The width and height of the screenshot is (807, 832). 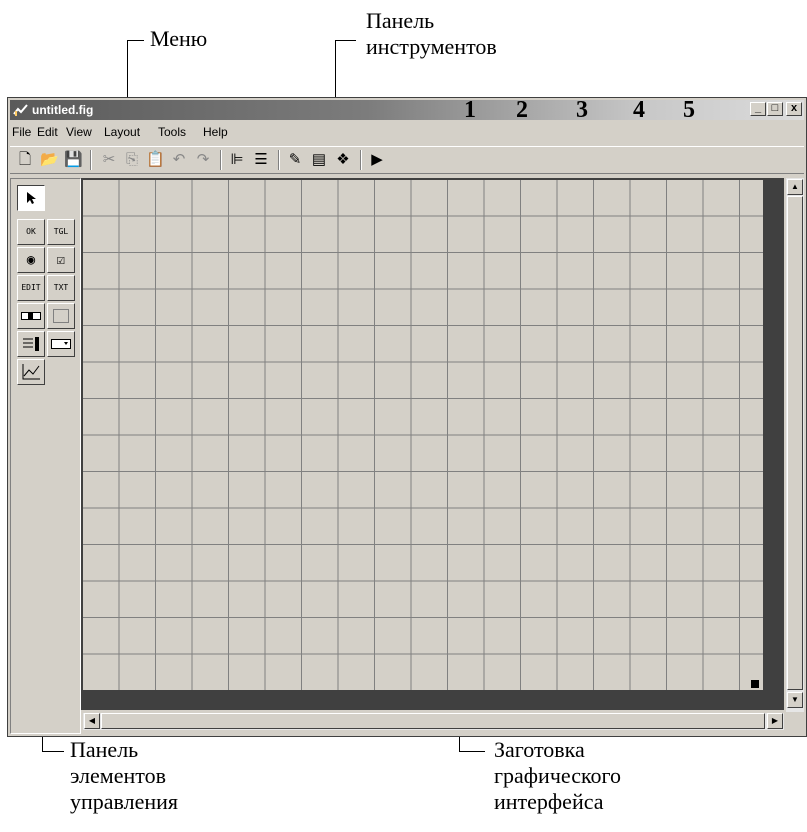 What do you see at coordinates (31, 232) in the screenshot?
I see `pushbutton-tool: OK` at bounding box center [31, 232].